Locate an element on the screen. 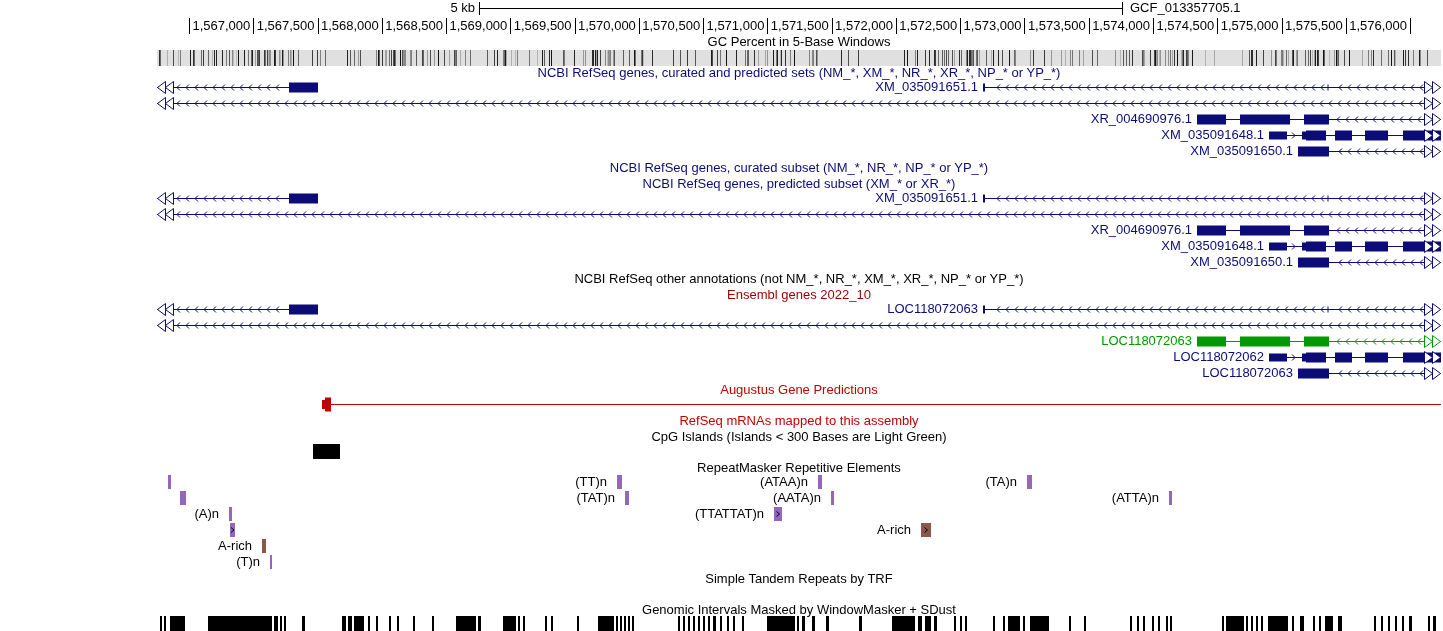  repeat-label: (TA)n is located at coordinates (1001, 482).